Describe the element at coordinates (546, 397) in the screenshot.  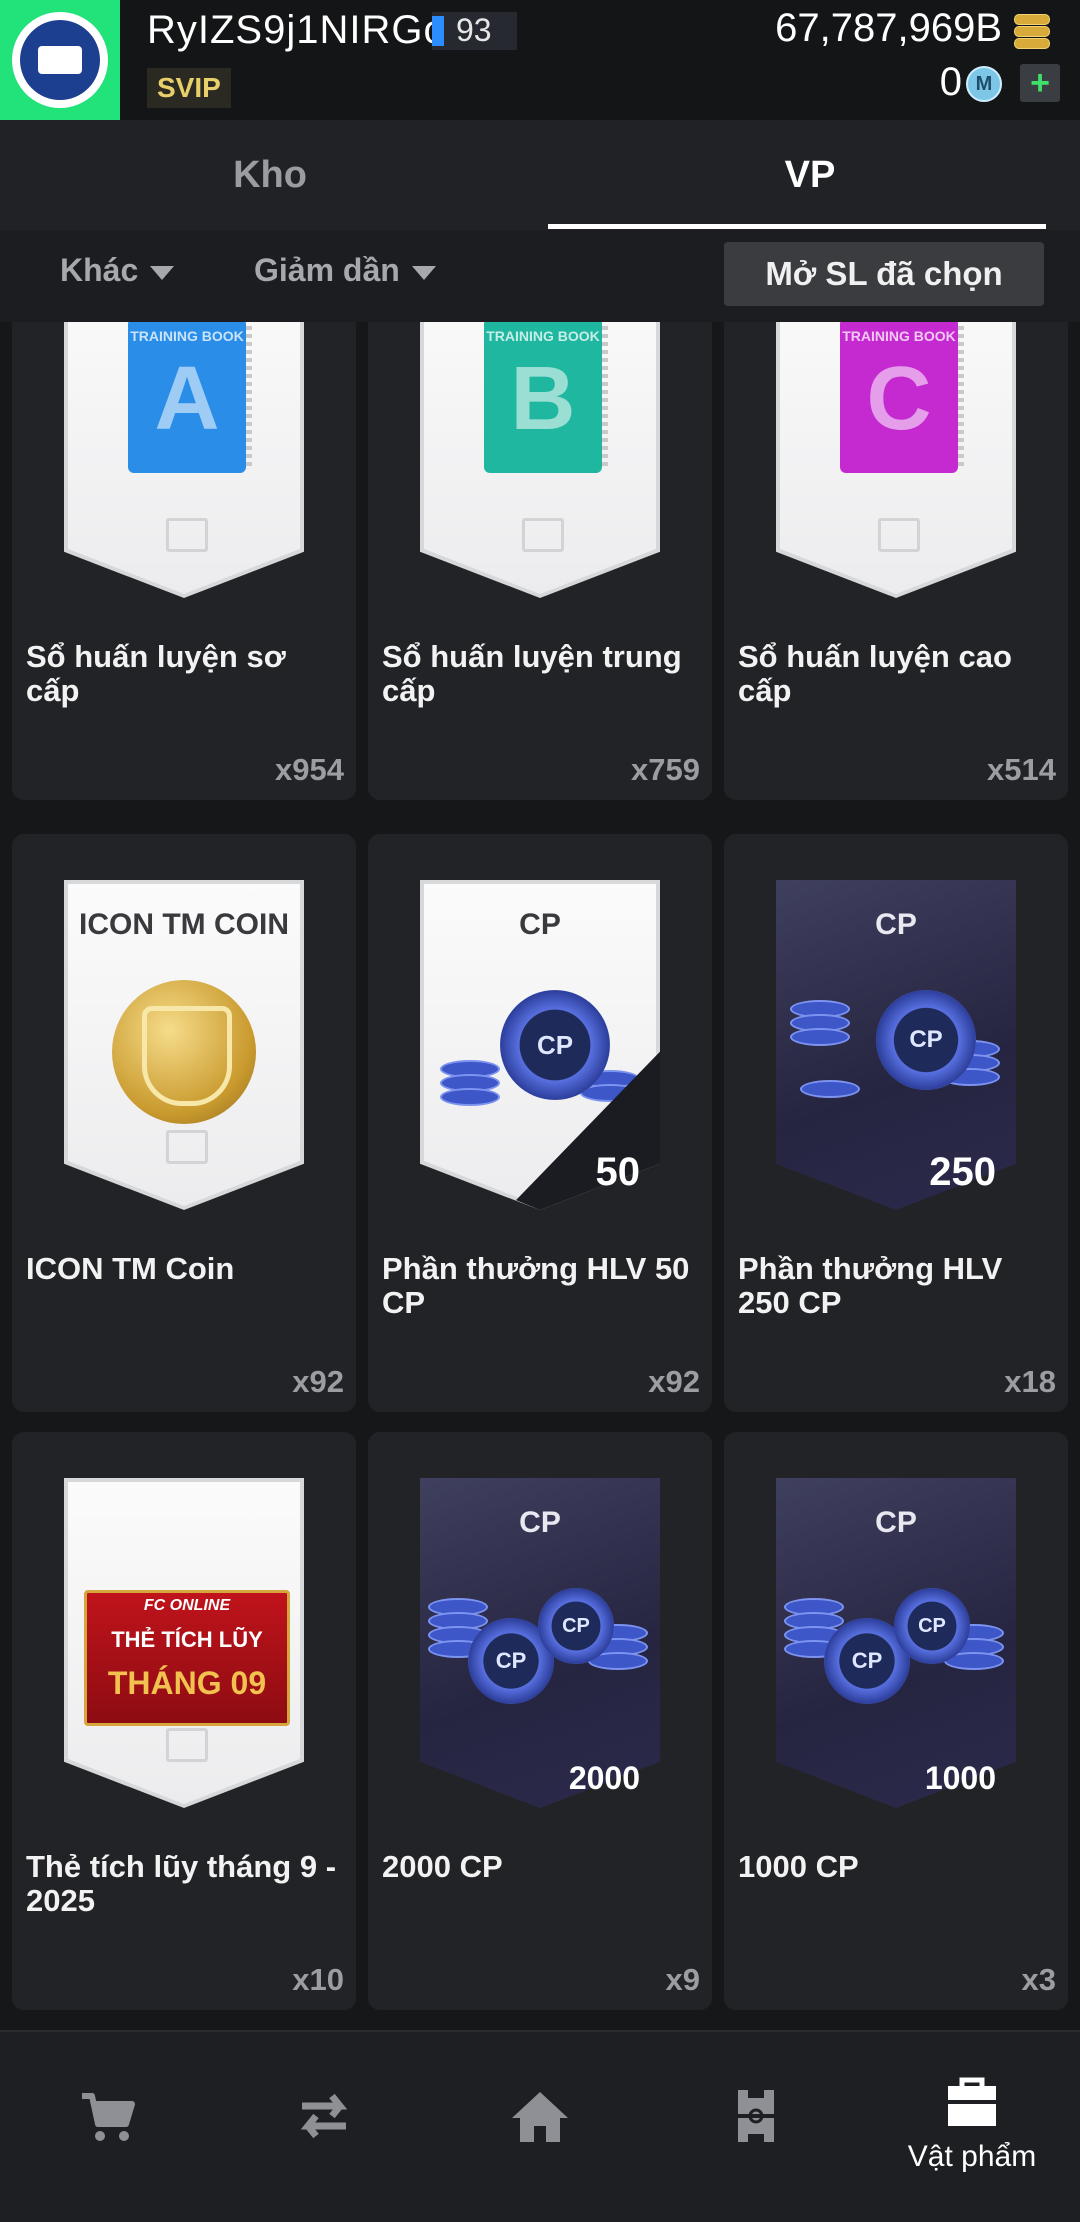
I see `training-book-icon: TRAINING BOOK B` at that location.